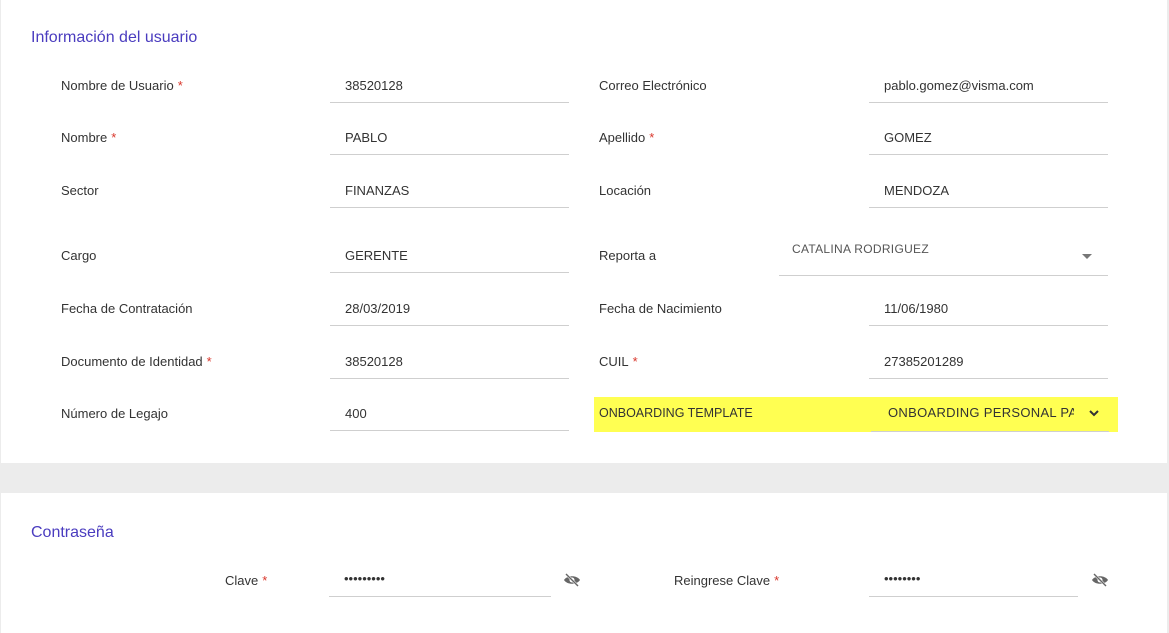  I want to click on location-field: MENDOZA, so click(988, 190).